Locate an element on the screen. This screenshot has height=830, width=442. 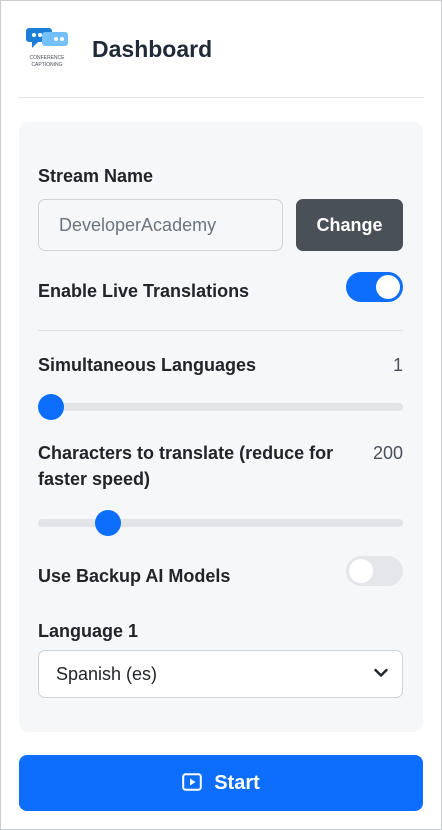
live-translations-toggle is located at coordinates (374, 287).